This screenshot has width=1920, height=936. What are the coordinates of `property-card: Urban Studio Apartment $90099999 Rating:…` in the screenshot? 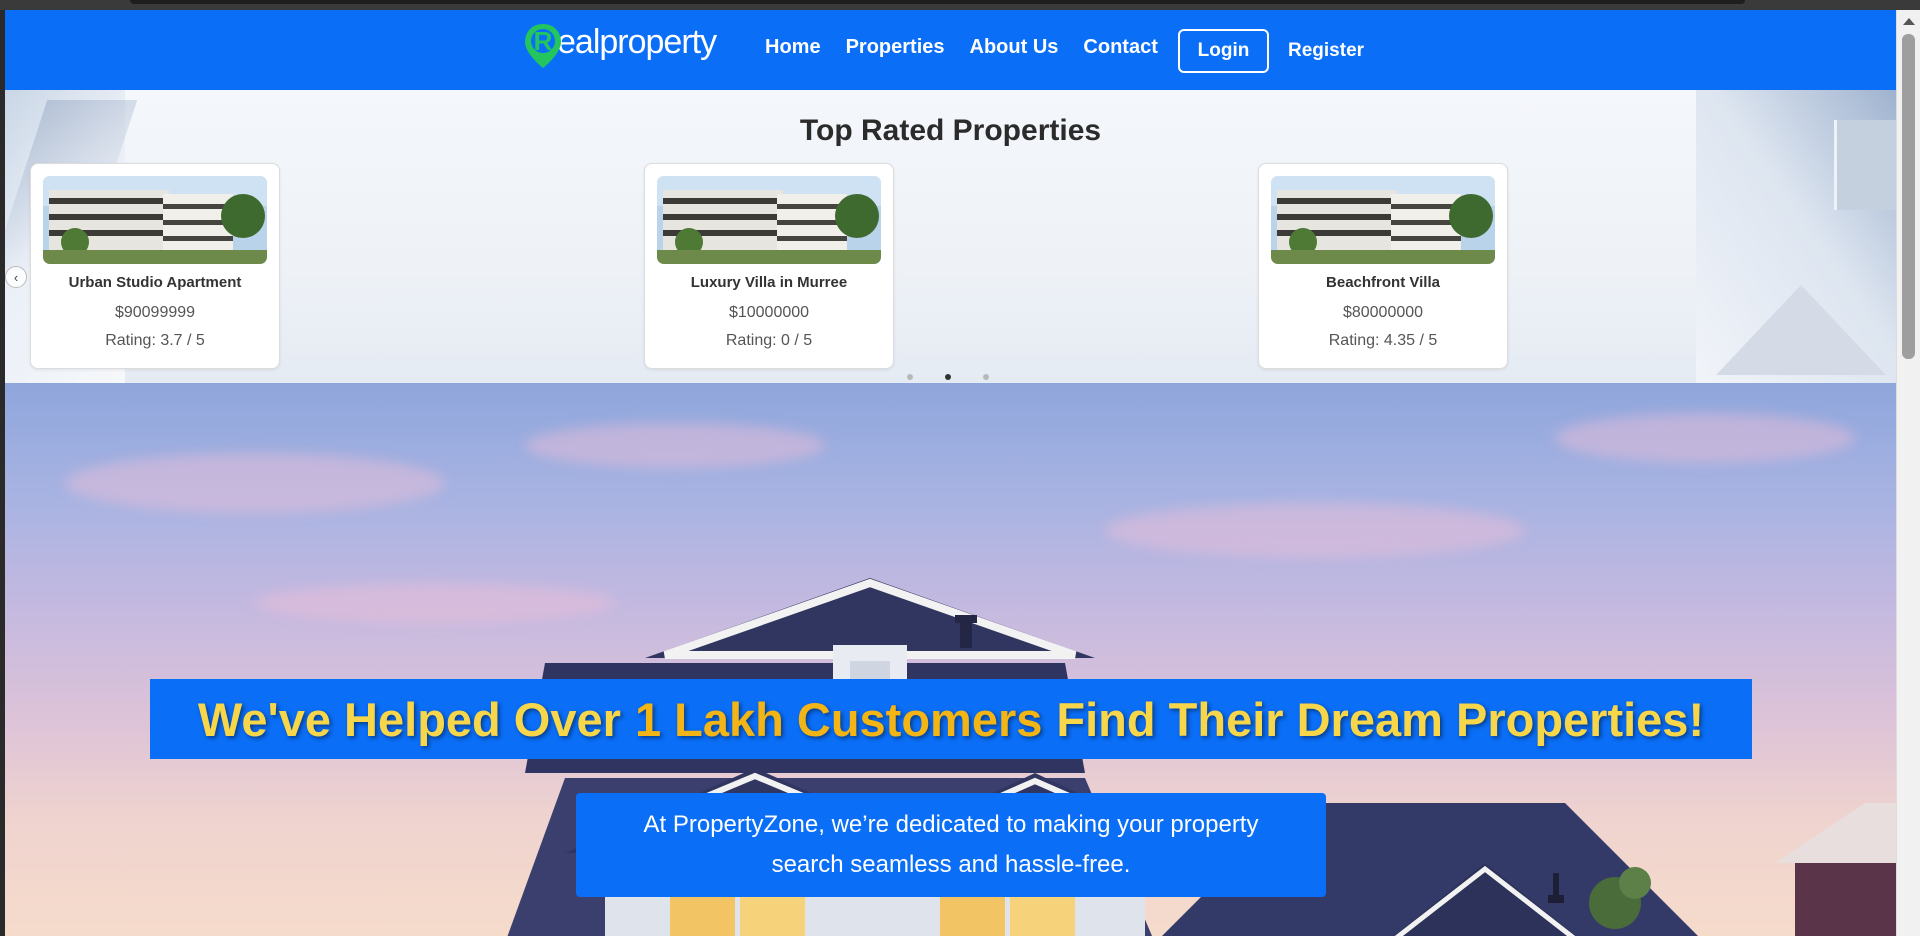 It's located at (155, 266).